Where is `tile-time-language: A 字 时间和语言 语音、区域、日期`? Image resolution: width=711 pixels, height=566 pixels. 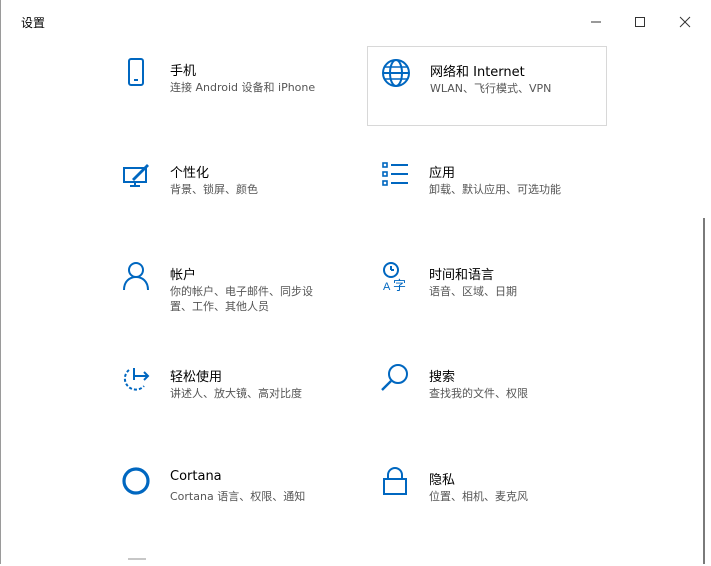
tile-time-language: A 字 时间和语言 语音、区域、日期 is located at coordinates (487, 290).